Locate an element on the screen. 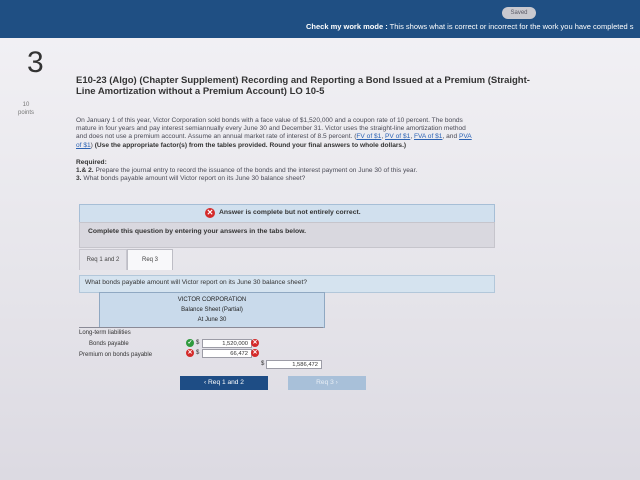 The width and height of the screenshot is (640, 480). statement-title: Balance Sheet (Partial) is located at coordinates (212, 310).